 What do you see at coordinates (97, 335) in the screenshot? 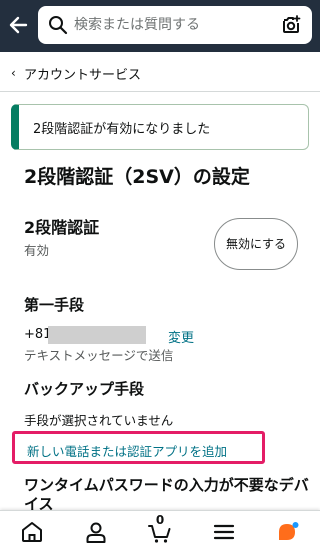
I see `redacted-phone-number` at bounding box center [97, 335].